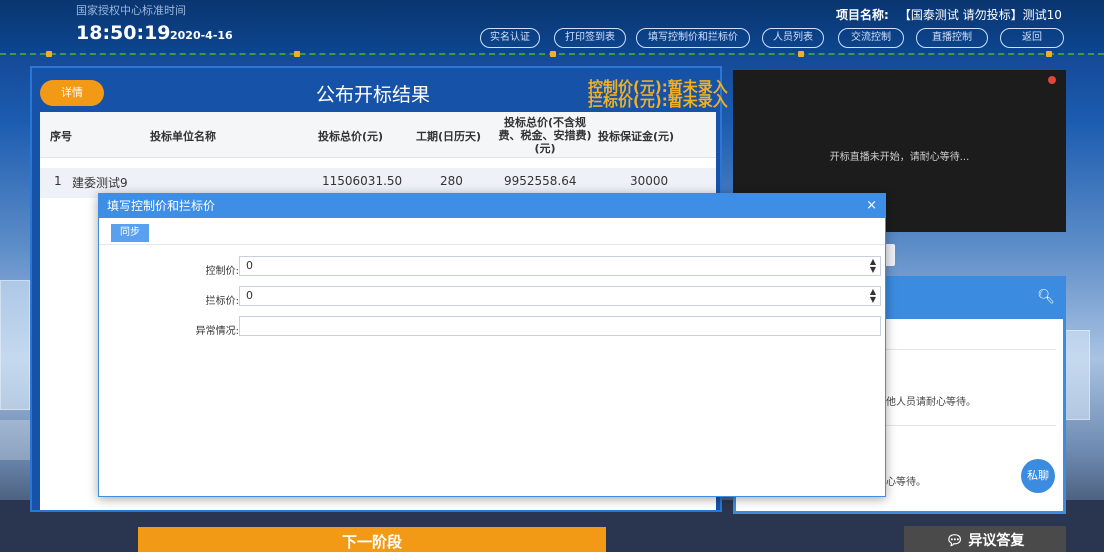 The width and height of the screenshot is (1104, 552). Describe the element at coordinates (449, 136) in the screenshot. I see `col-duration: 工期(日历天)` at that location.